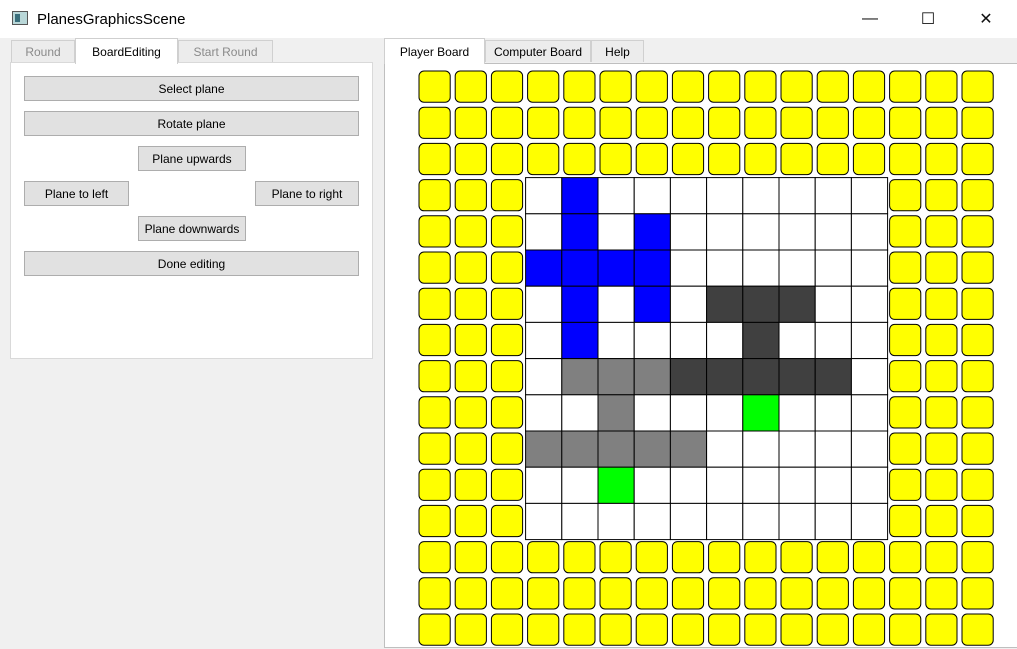 The image size is (1017, 649). I want to click on minimize-button: —, so click(870, 19).